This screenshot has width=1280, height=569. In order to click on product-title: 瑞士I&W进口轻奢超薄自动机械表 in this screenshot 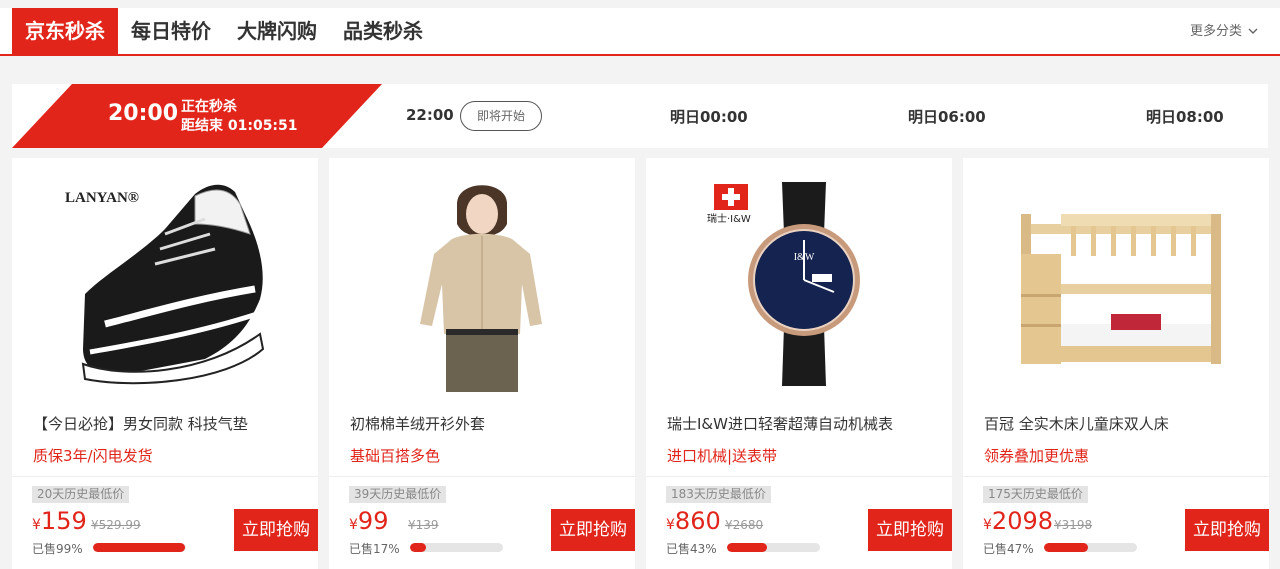, I will do `click(780, 423)`.